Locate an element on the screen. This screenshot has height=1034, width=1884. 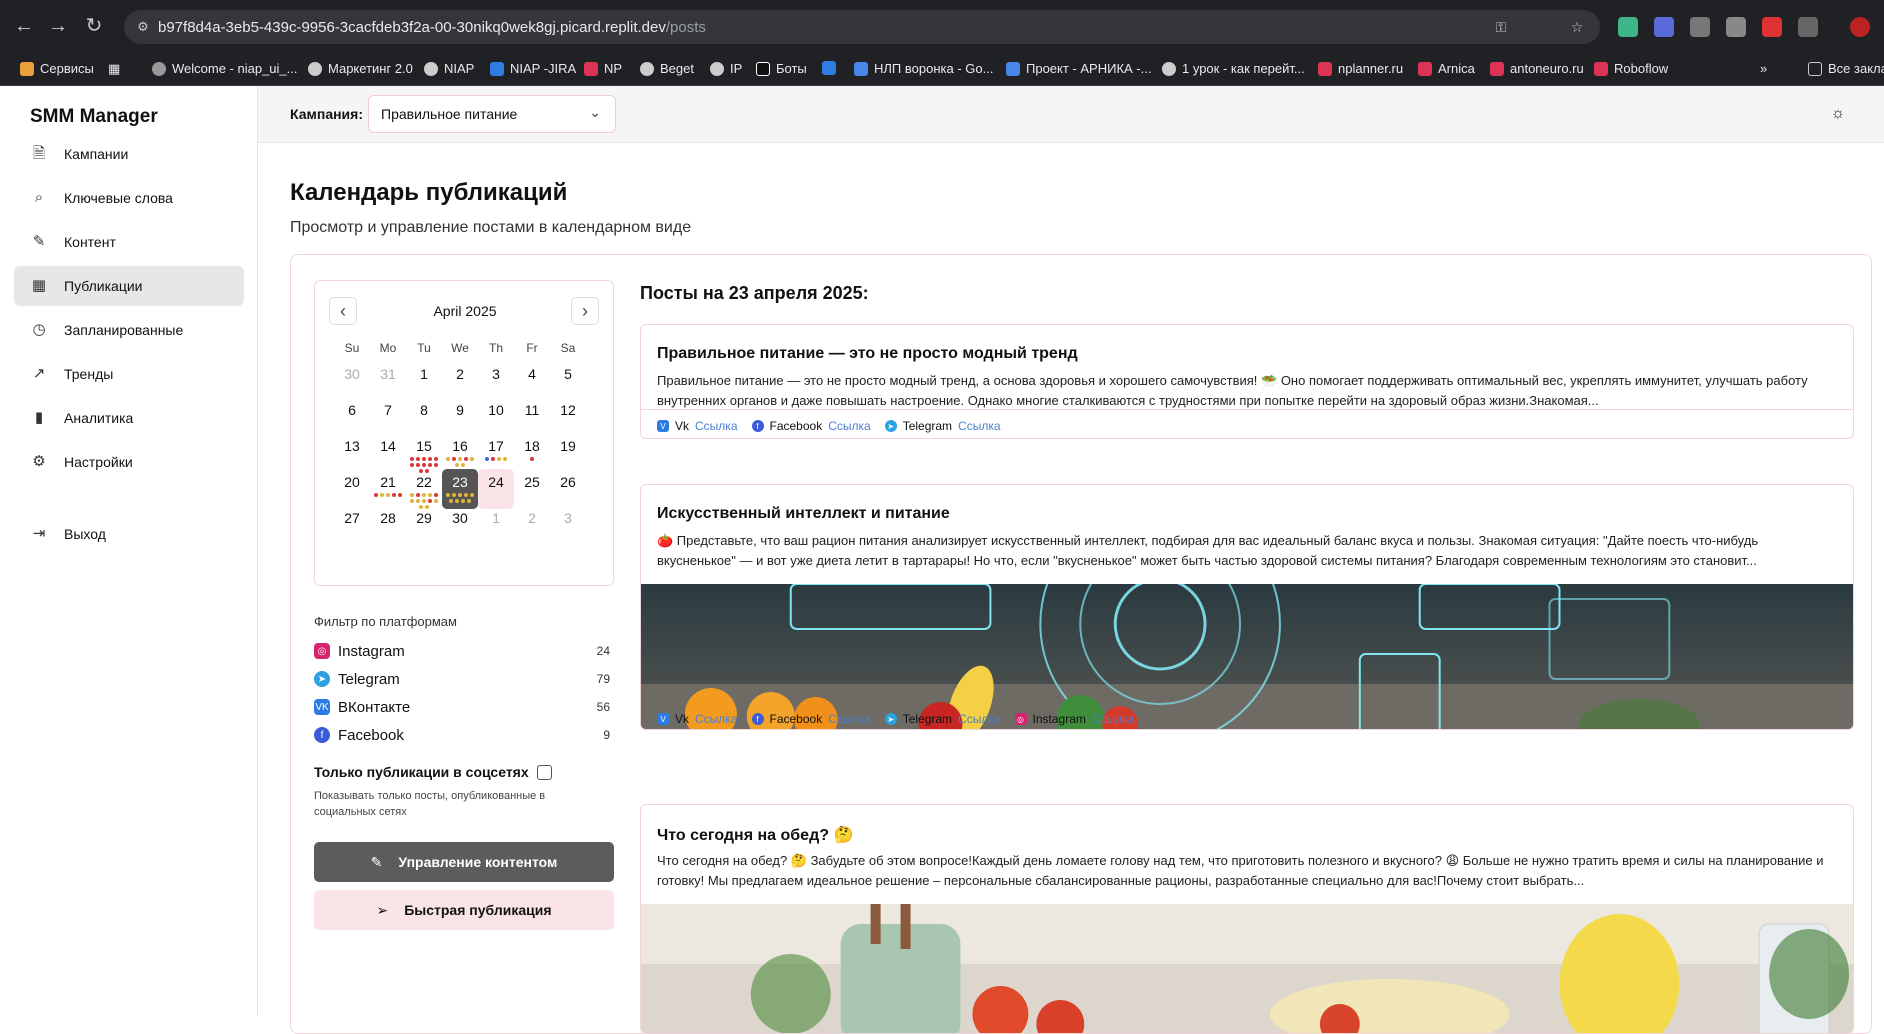
campaign-select: Правильное питание ⌄ is located at coordinates (492, 114).